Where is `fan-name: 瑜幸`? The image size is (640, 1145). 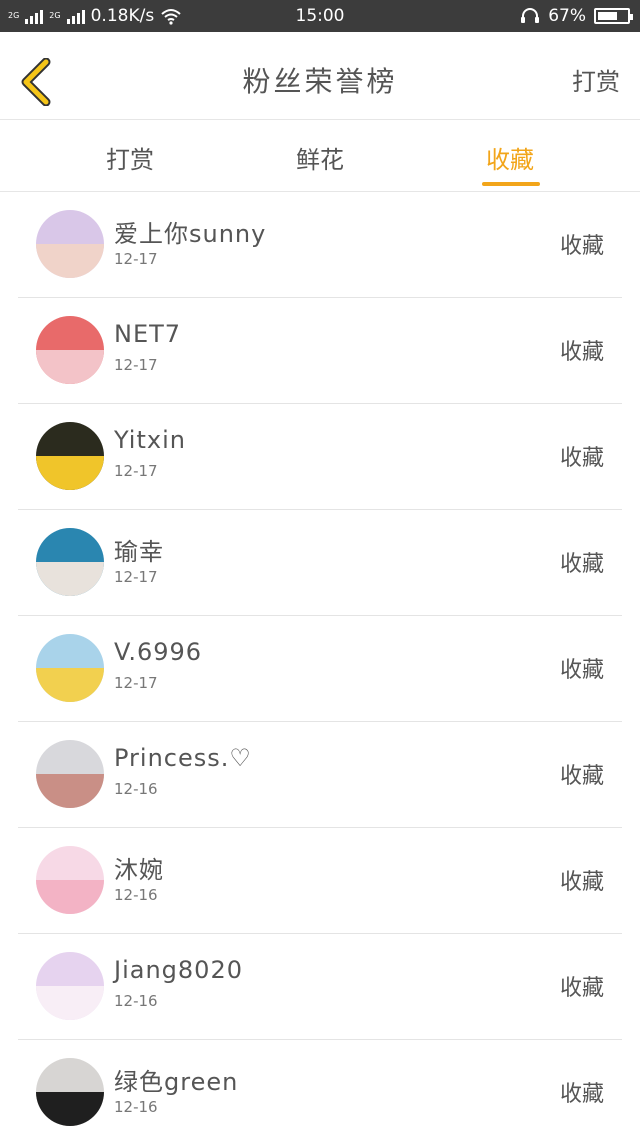 fan-name: 瑜幸 is located at coordinates (139, 552).